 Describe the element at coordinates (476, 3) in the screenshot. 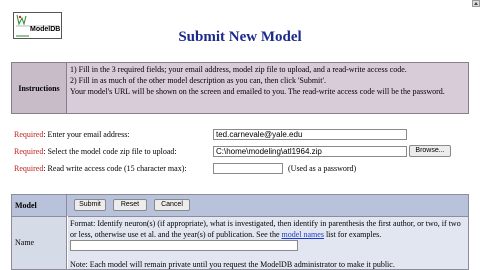

I see `scroll-up-arrow-icon` at that location.